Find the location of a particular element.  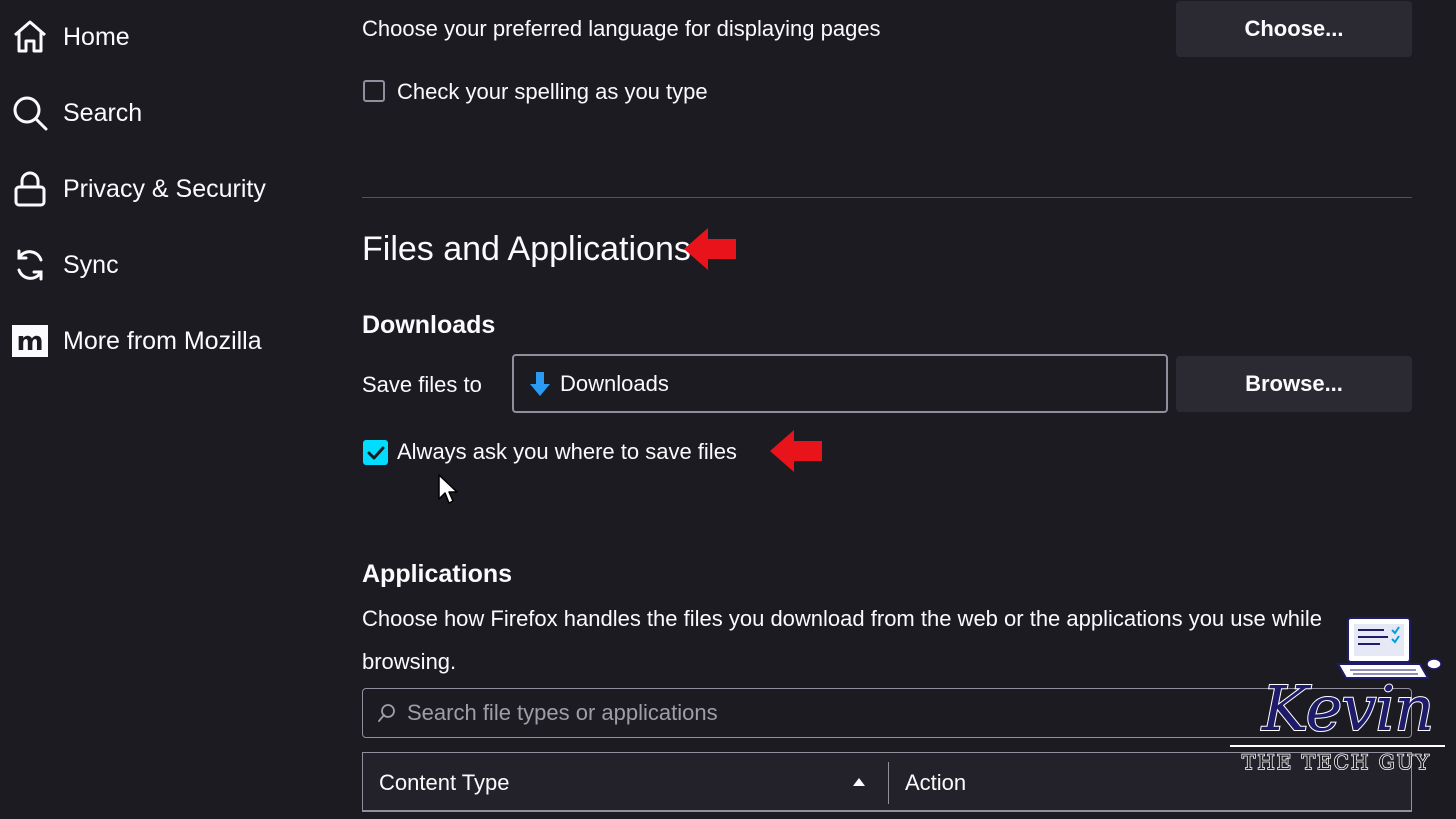

files-applications-title: Files and Applications is located at coordinates (526, 249).